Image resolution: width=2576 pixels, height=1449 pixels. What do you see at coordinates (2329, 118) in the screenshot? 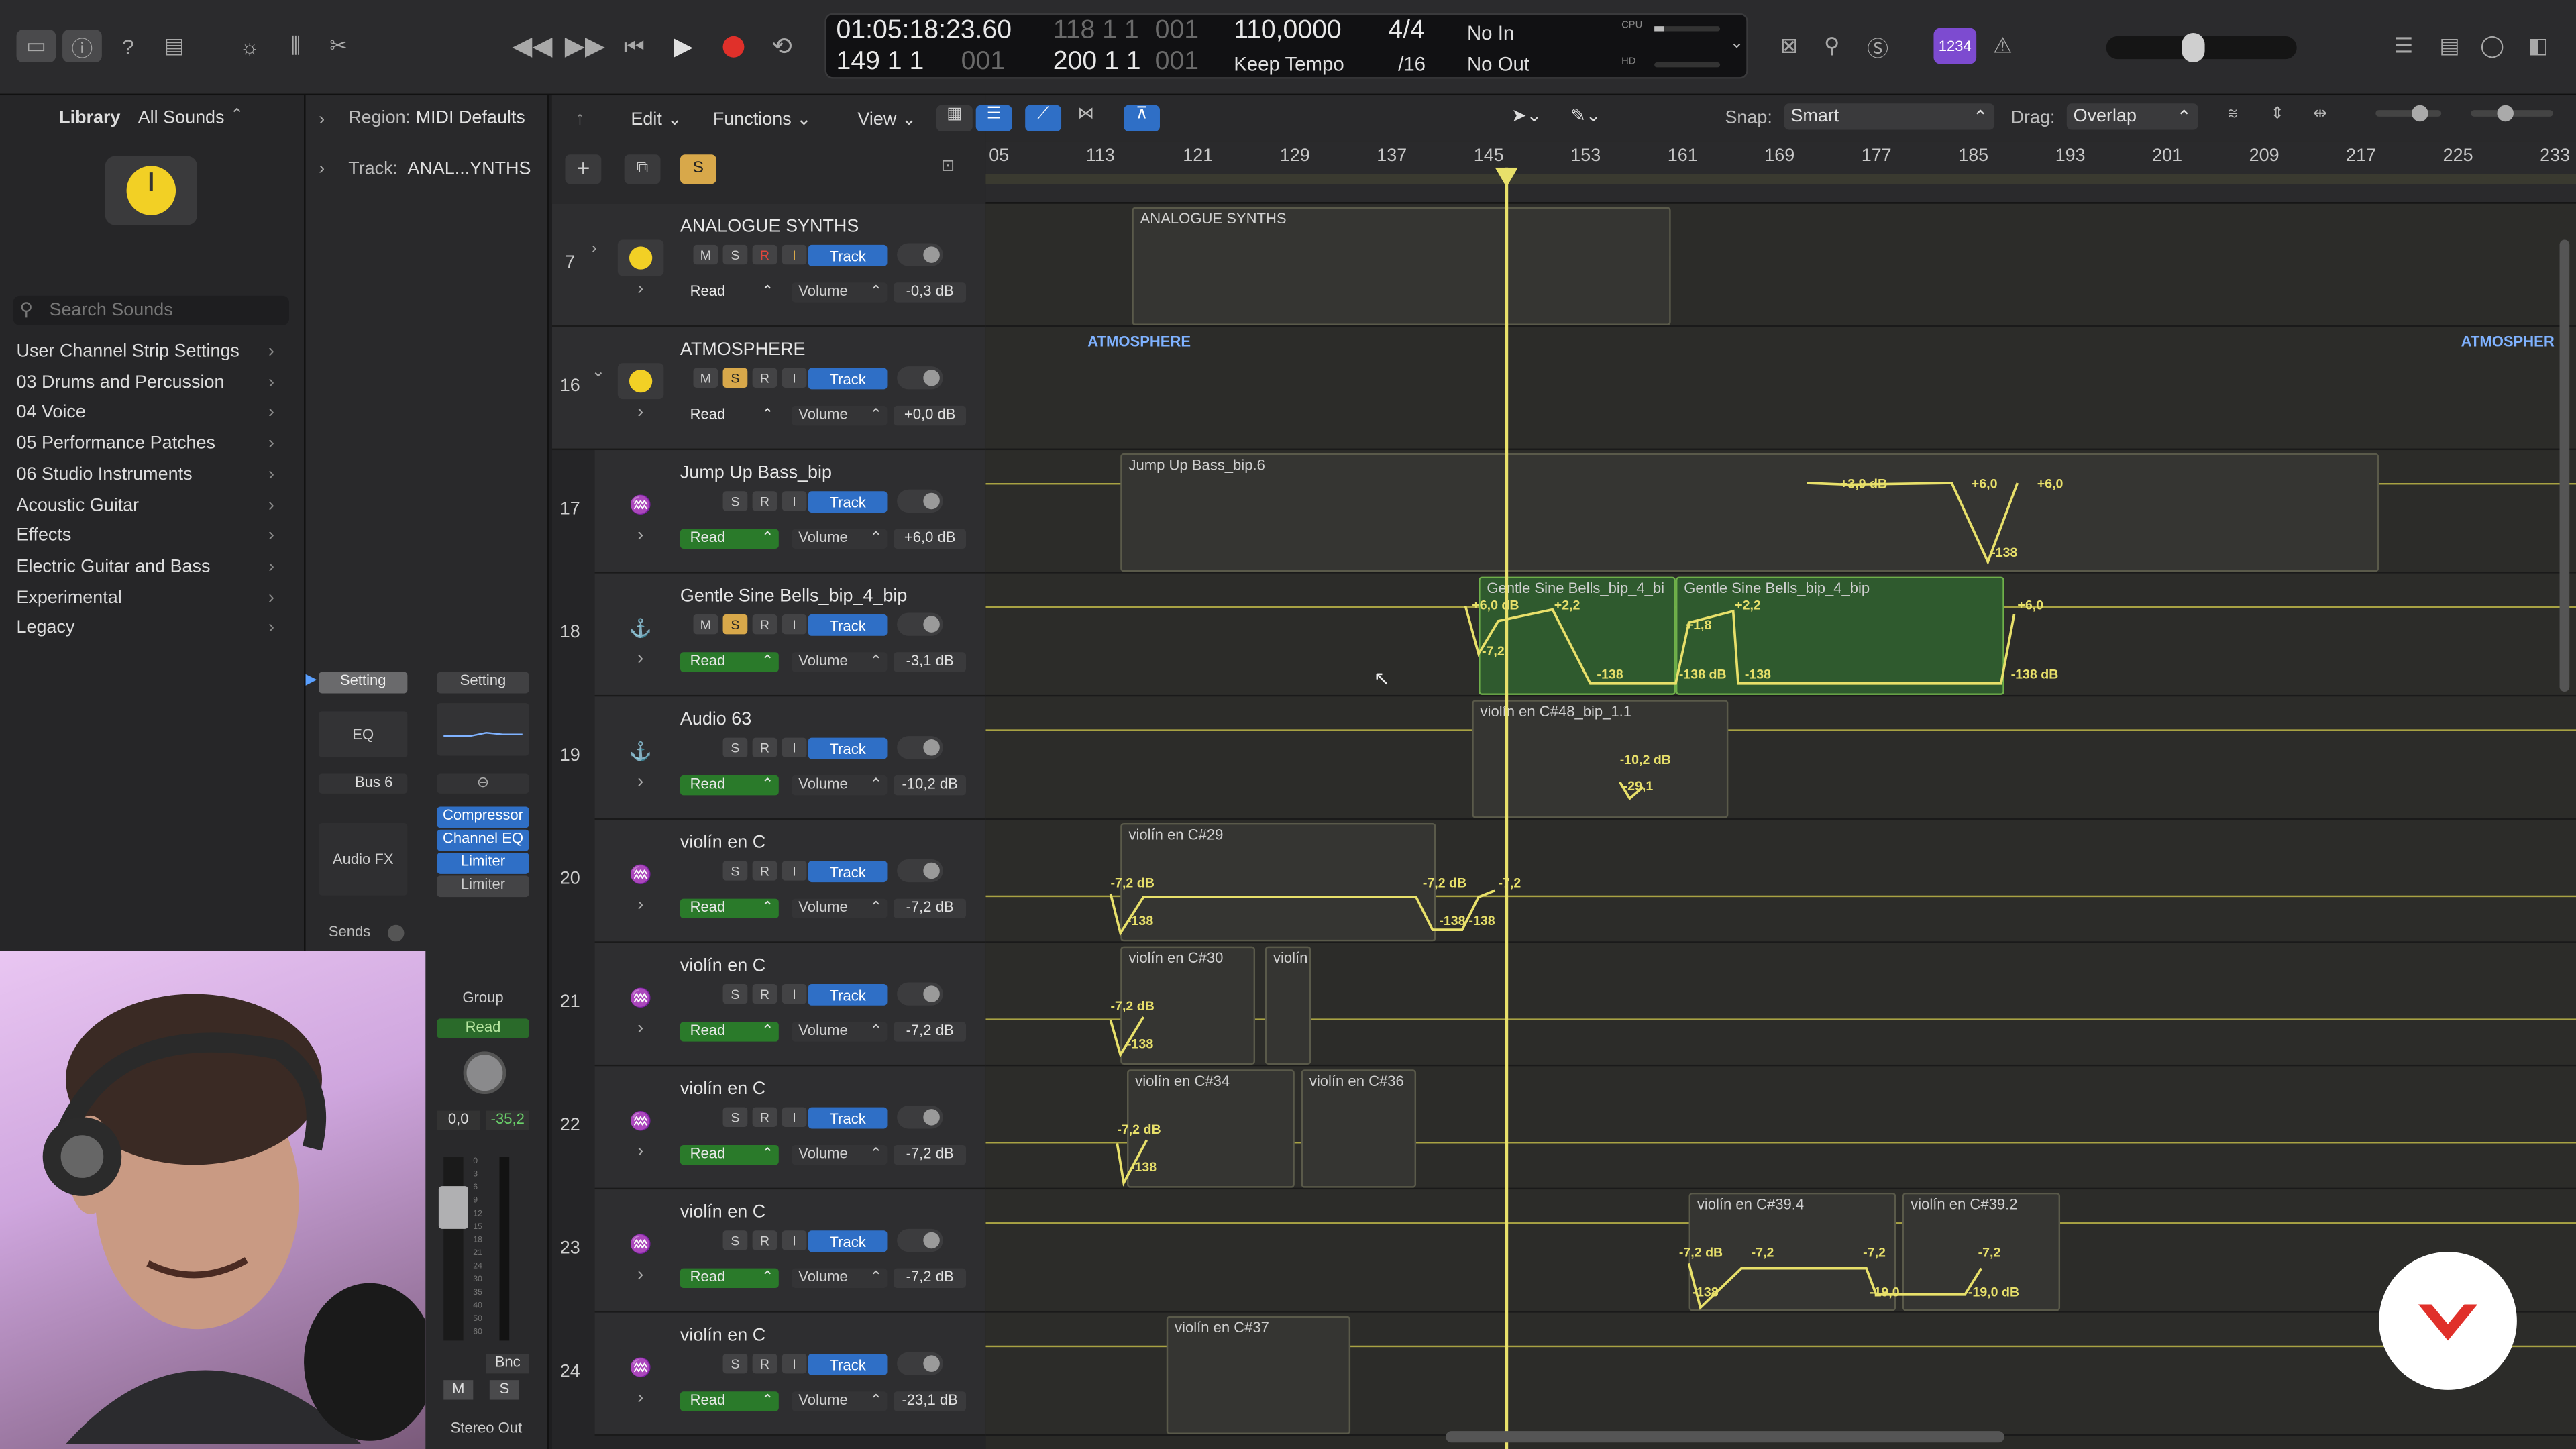
I see `horizontal-fit-icon: ⇹` at bounding box center [2329, 118].